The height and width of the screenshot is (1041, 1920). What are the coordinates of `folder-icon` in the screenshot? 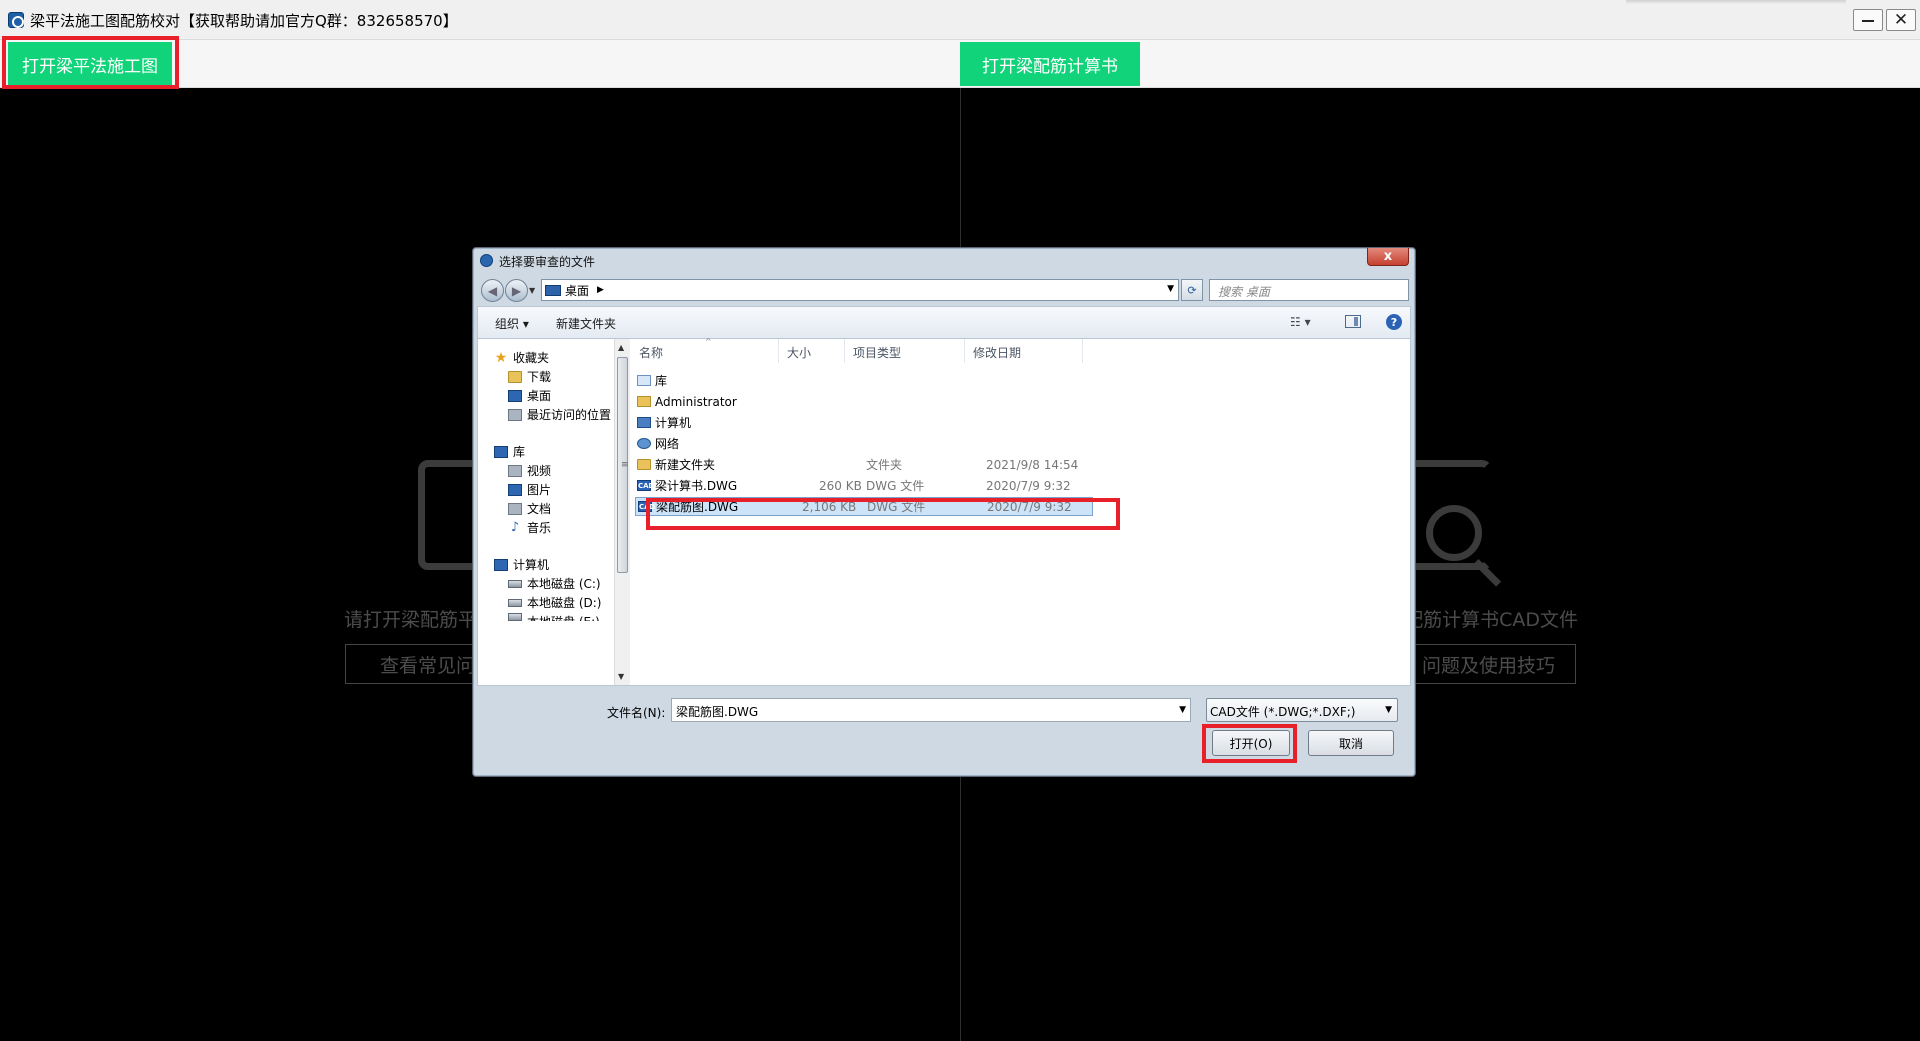 It's located at (644, 464).